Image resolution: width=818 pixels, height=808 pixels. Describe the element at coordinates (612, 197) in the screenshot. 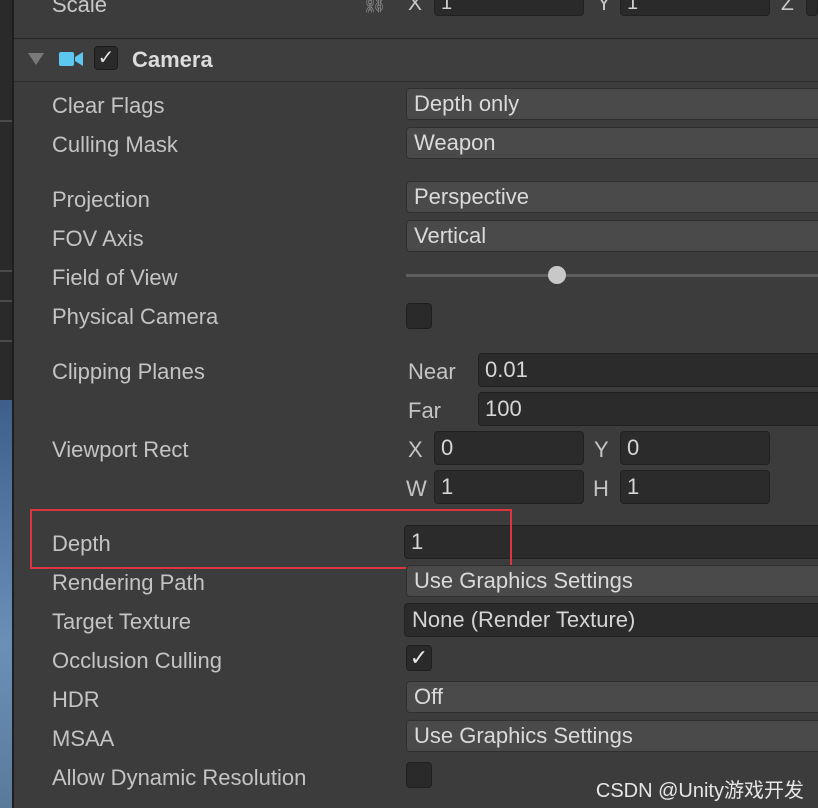

I see `projection-dropdown: Perspective` at that location.